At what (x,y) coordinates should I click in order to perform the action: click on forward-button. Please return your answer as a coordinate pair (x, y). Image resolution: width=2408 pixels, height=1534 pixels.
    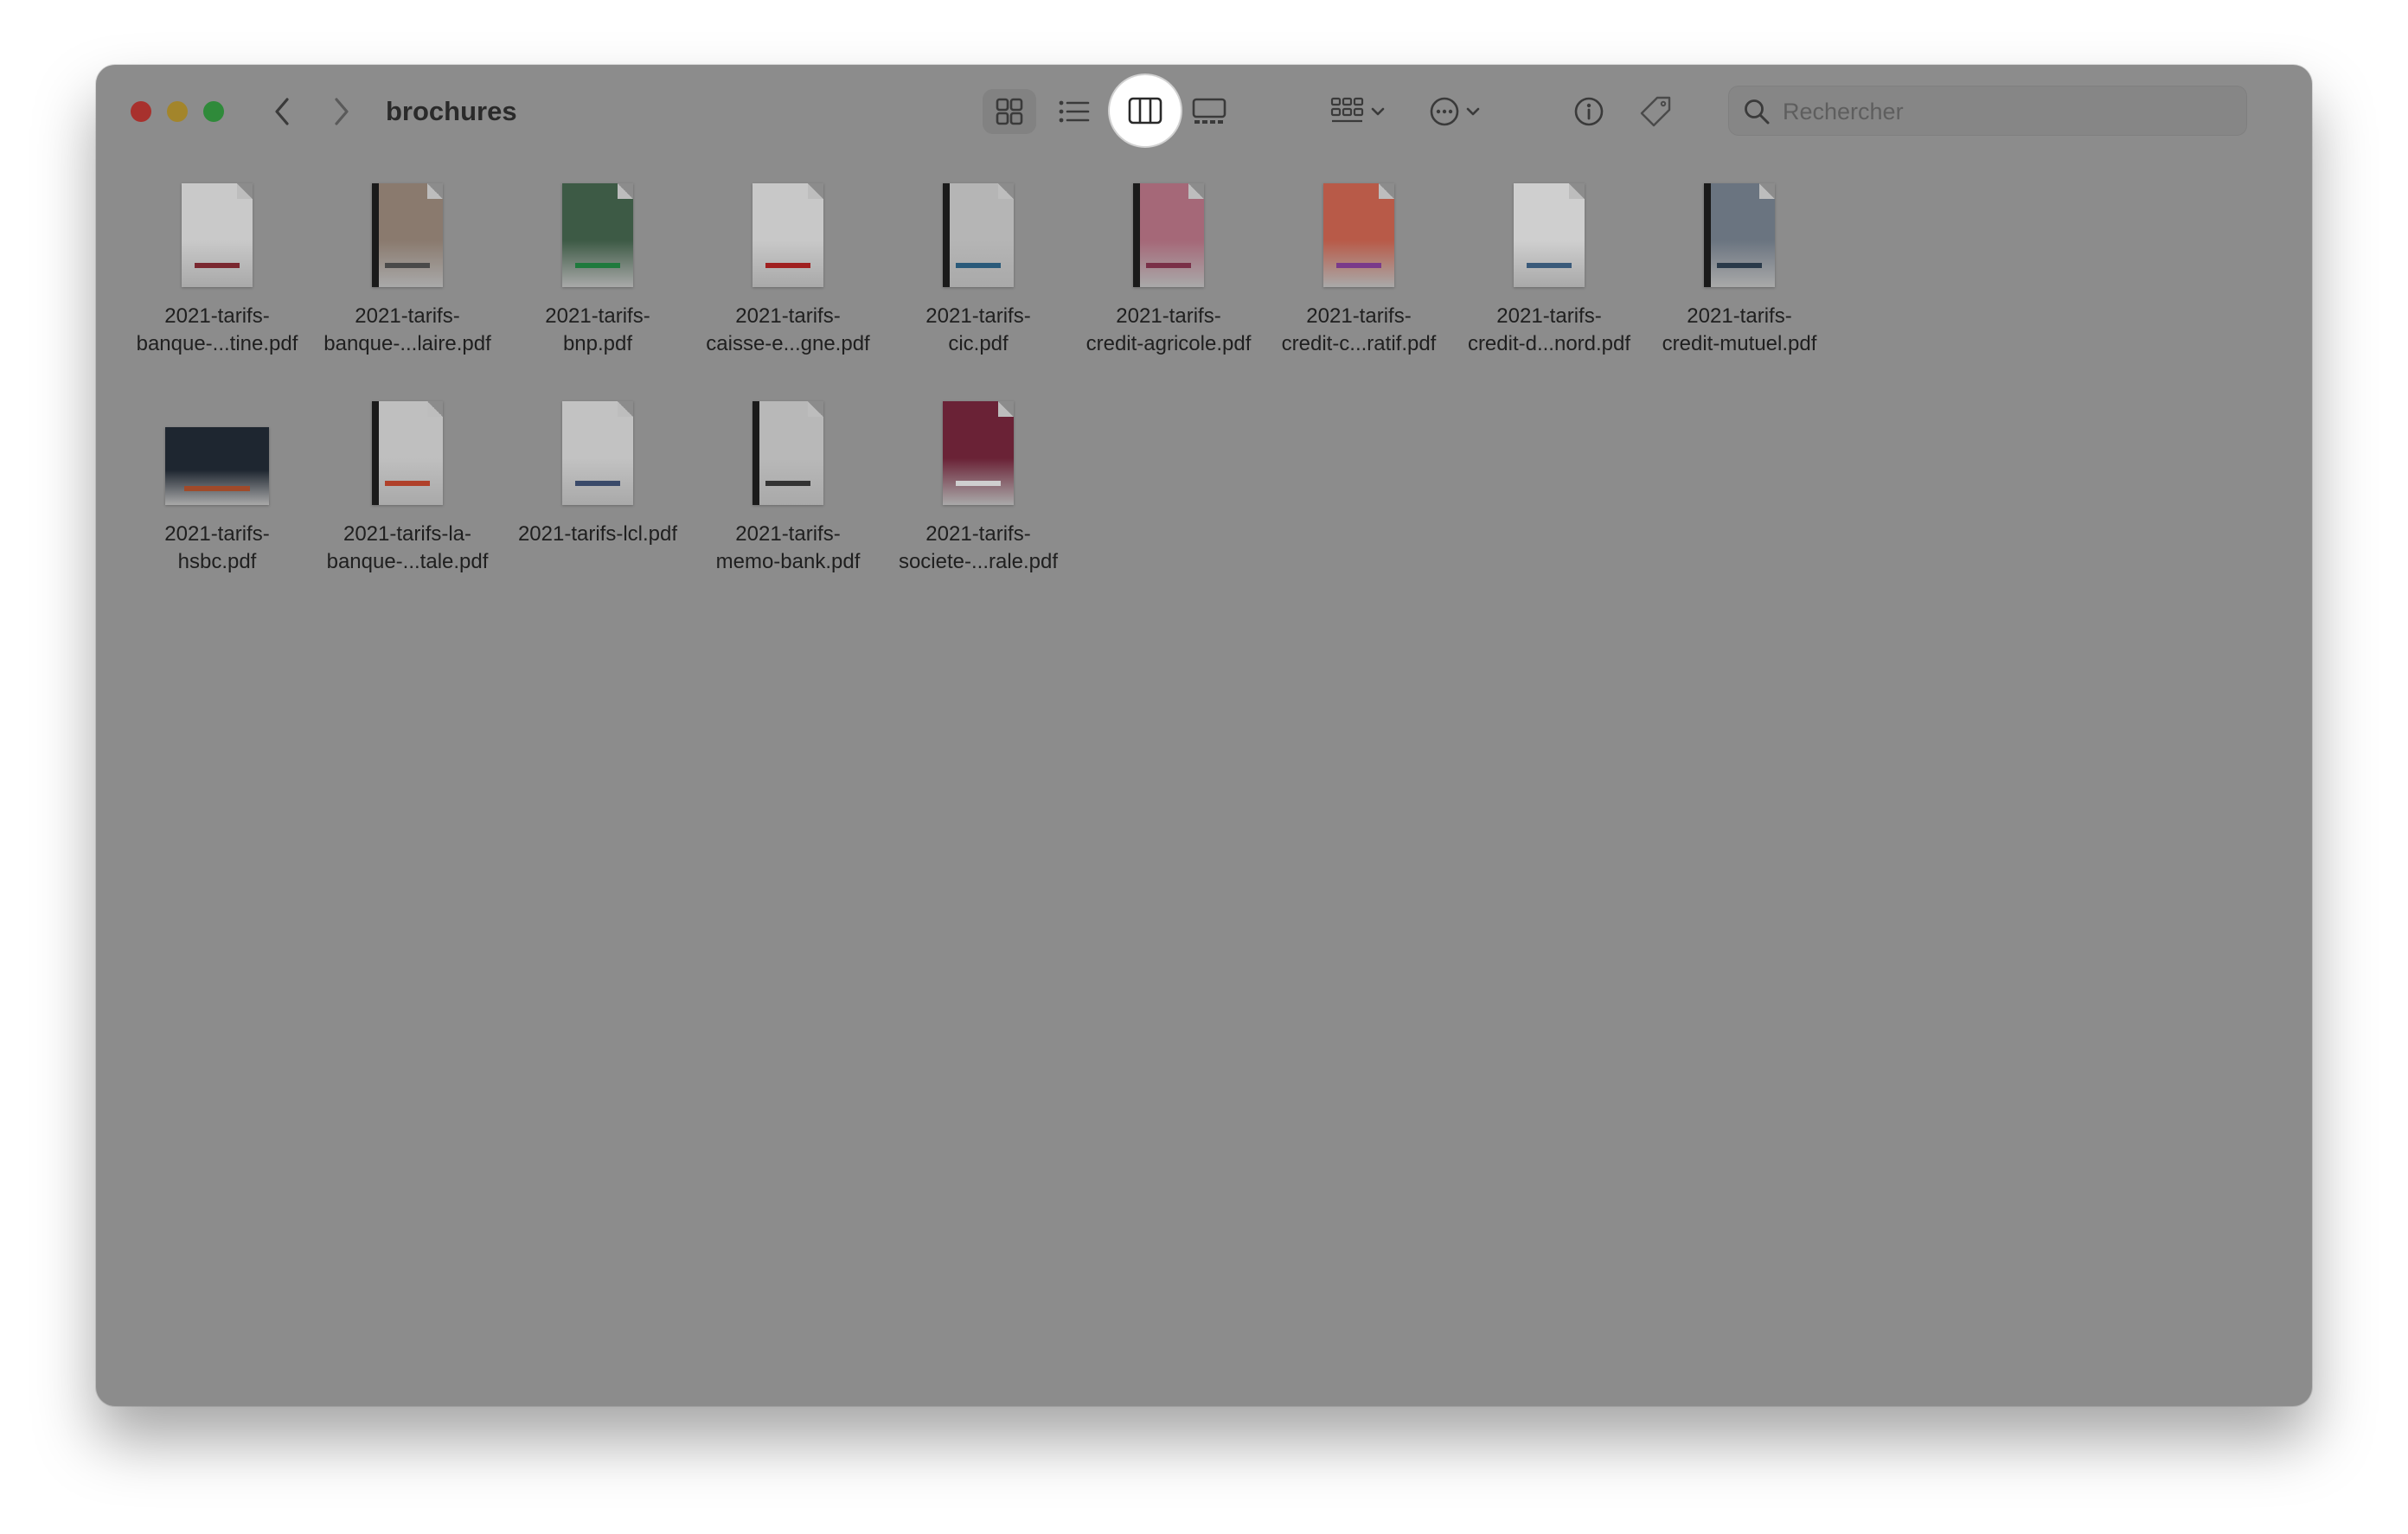
    Looking at the image, I should click on (342, 111).